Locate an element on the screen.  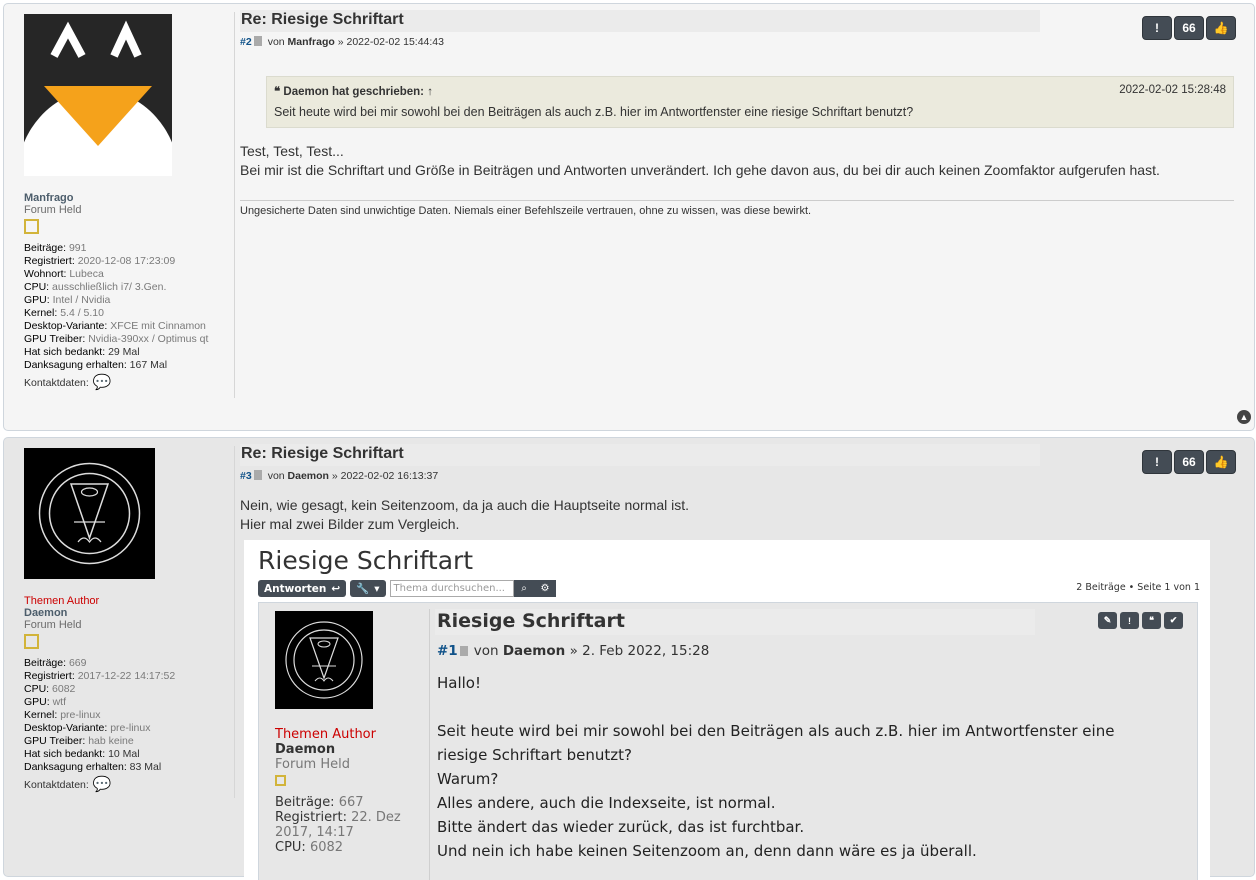
embedded-username: Daemon is located at coordinates (305, 749).